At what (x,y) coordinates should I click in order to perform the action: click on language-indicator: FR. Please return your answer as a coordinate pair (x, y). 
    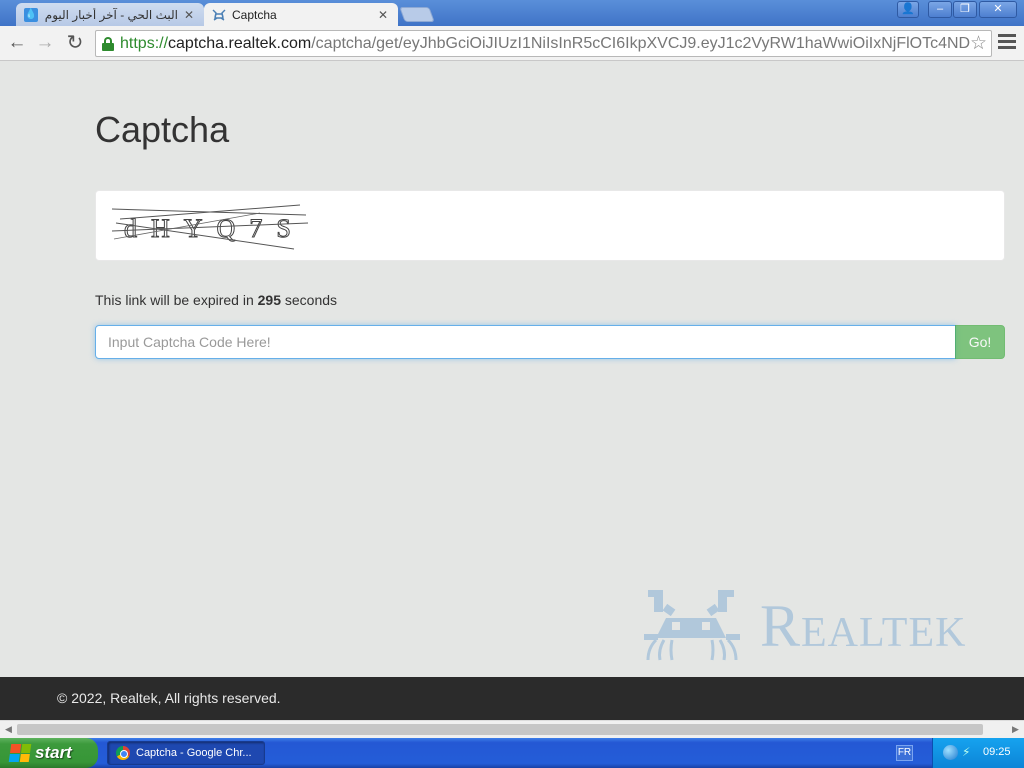
    Looking at the image, I should click on (904, 753).